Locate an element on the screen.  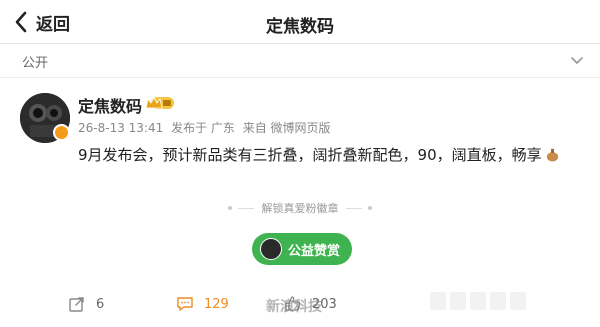
post-meta: 26-8-13 13:41 发布于 广东 来自 微博网页版 is located at coordinates (206, 127).